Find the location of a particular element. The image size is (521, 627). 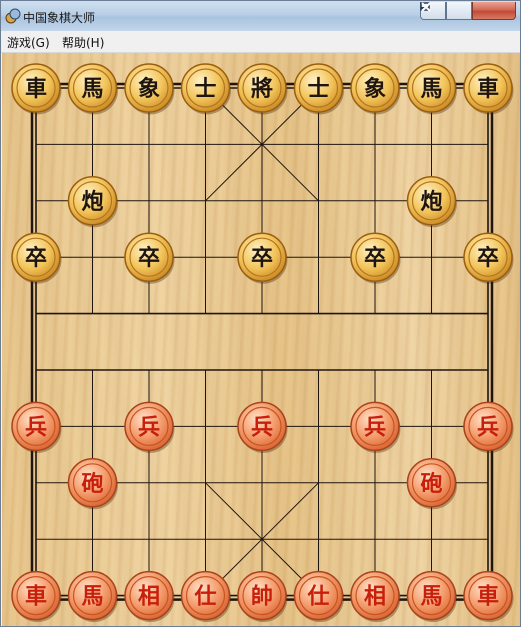

chinese-chess-app-icon is located at coordinates (13, 16).